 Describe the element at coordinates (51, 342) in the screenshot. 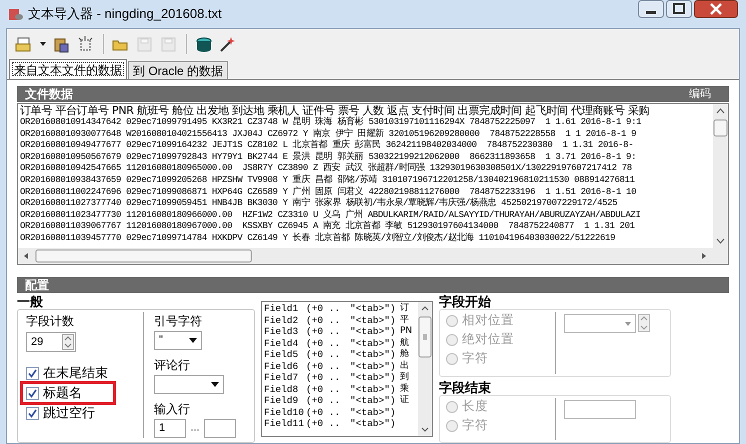

I see `number-field: 29` at that location.